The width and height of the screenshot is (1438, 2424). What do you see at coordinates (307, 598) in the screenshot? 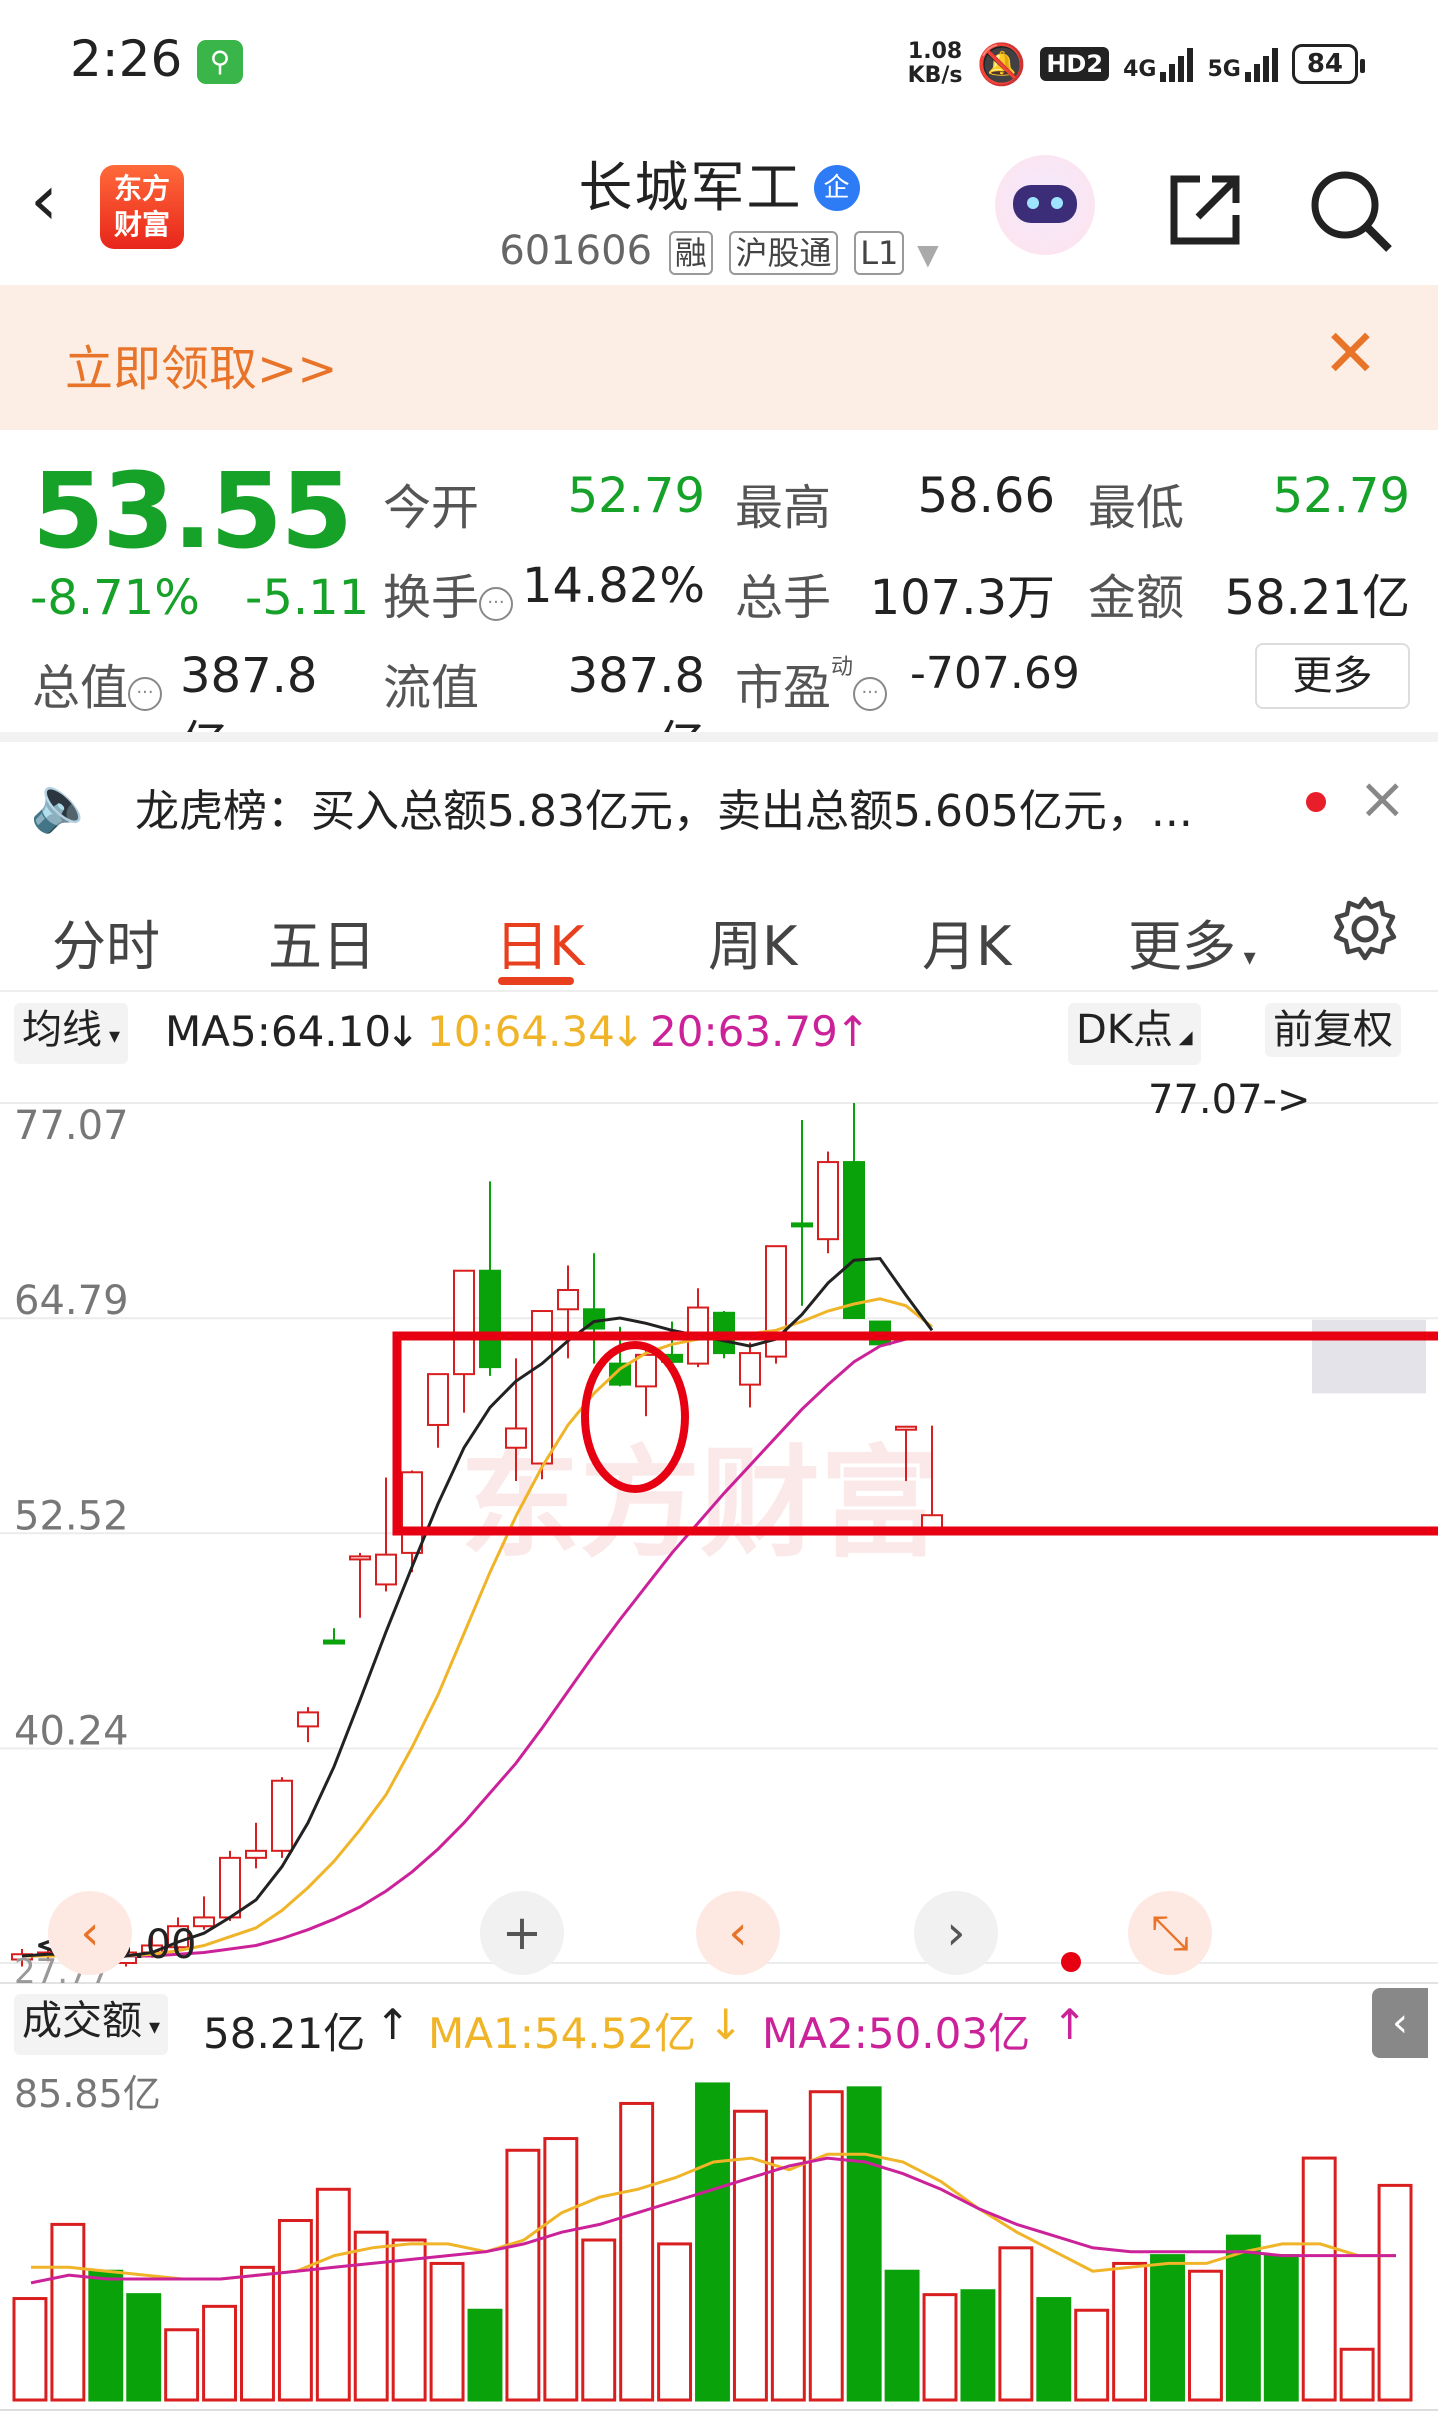
I see `change-amount: -5.11` at bounding box center [307, 598].